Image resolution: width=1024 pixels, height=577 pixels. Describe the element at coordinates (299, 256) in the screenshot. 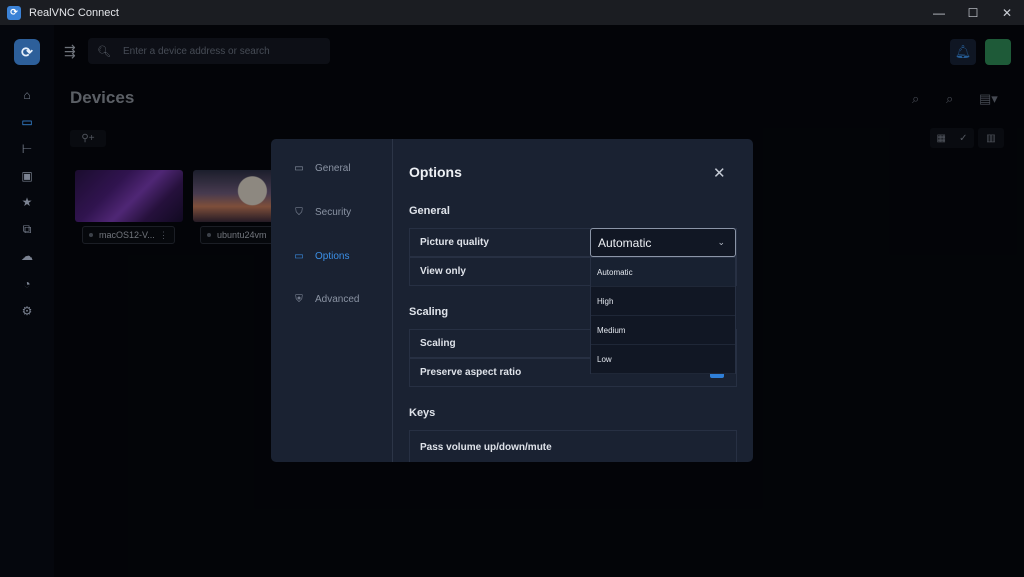

I see `display-icon: ▭` at that location.